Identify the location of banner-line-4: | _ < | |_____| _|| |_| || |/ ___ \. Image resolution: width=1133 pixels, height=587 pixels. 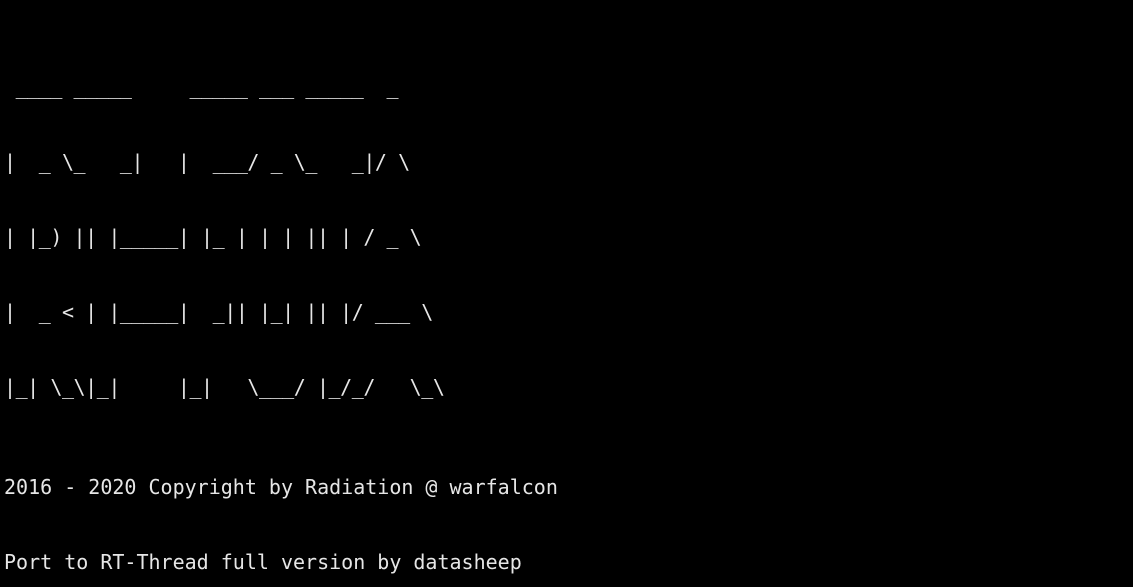
(224, 312).